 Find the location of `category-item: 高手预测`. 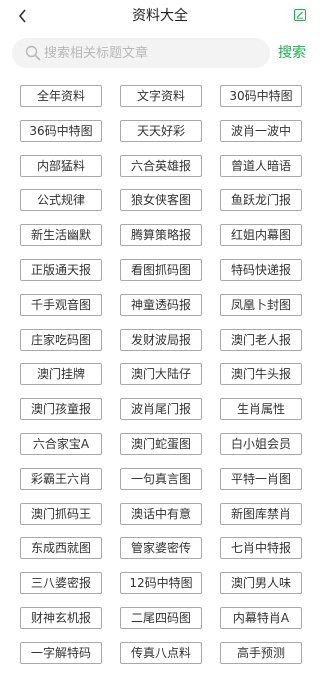

category-item: 高手预测 is located at coordinates (261, 652).